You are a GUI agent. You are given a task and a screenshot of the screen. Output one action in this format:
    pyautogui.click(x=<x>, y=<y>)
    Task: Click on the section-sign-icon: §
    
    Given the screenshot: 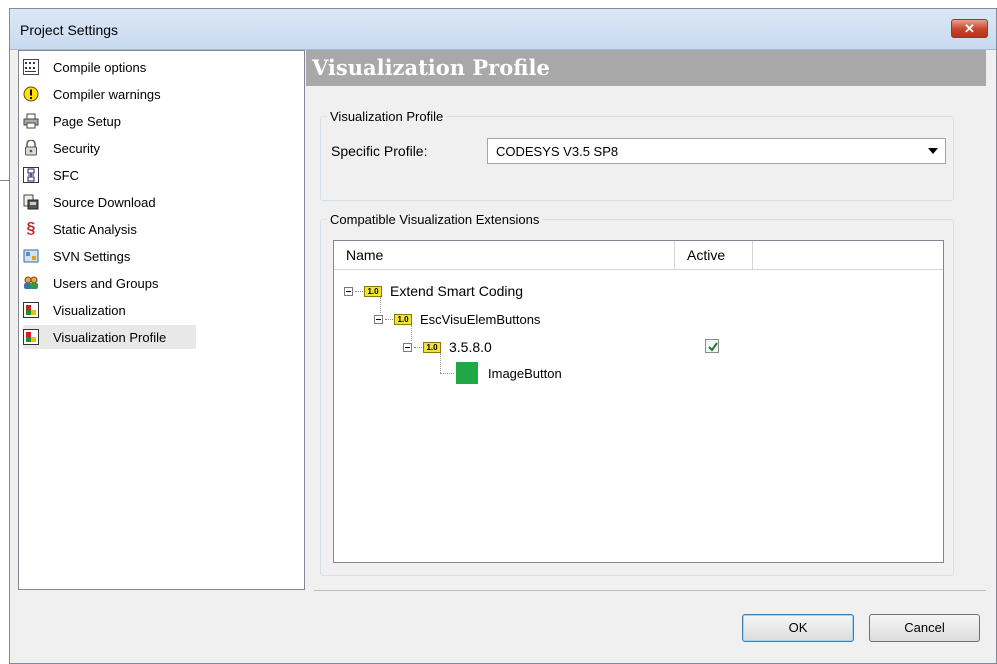 What is the action you would take?
    pyautogui.click(x=31, y=228)
    